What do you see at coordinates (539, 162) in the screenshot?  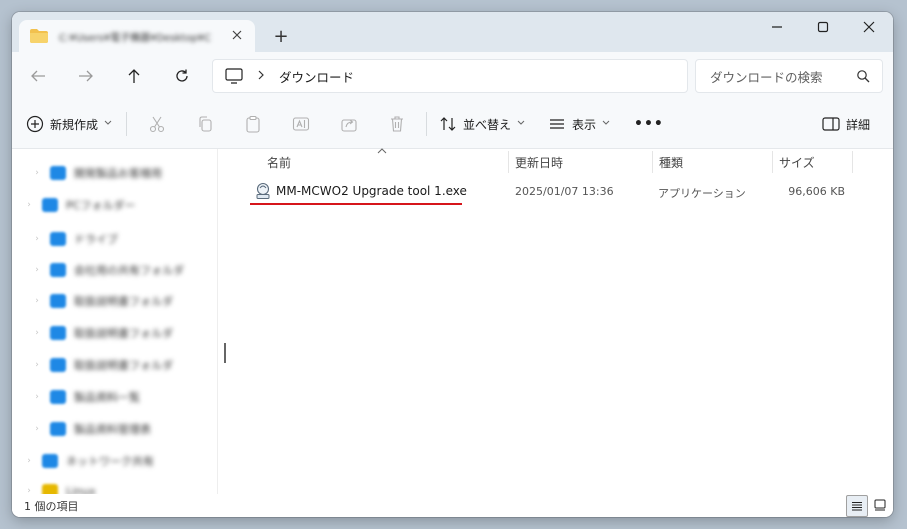 I see `column-header-date: 更新日時` at bounding box center [539, 162].